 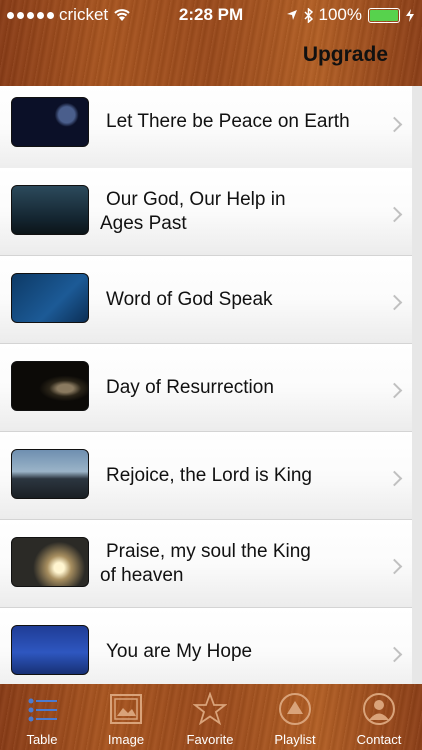 I want to click on song-row: You are My Hope, so click(x=206, y=646).